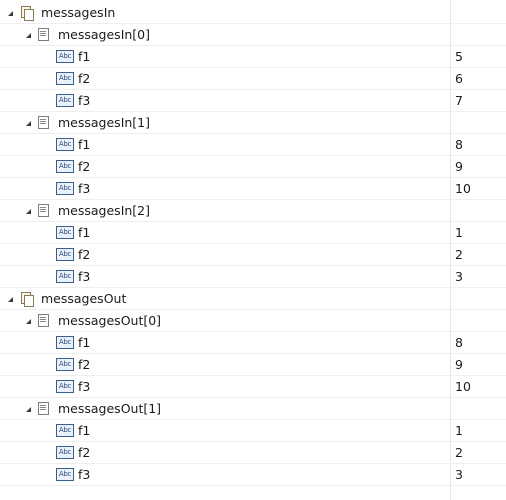 The width and height of the screenshot is (506, 500). What do you see at coordinates (478, 78) in the screenshot?
I see `field-value: 6` at bounding box center [478, 78].